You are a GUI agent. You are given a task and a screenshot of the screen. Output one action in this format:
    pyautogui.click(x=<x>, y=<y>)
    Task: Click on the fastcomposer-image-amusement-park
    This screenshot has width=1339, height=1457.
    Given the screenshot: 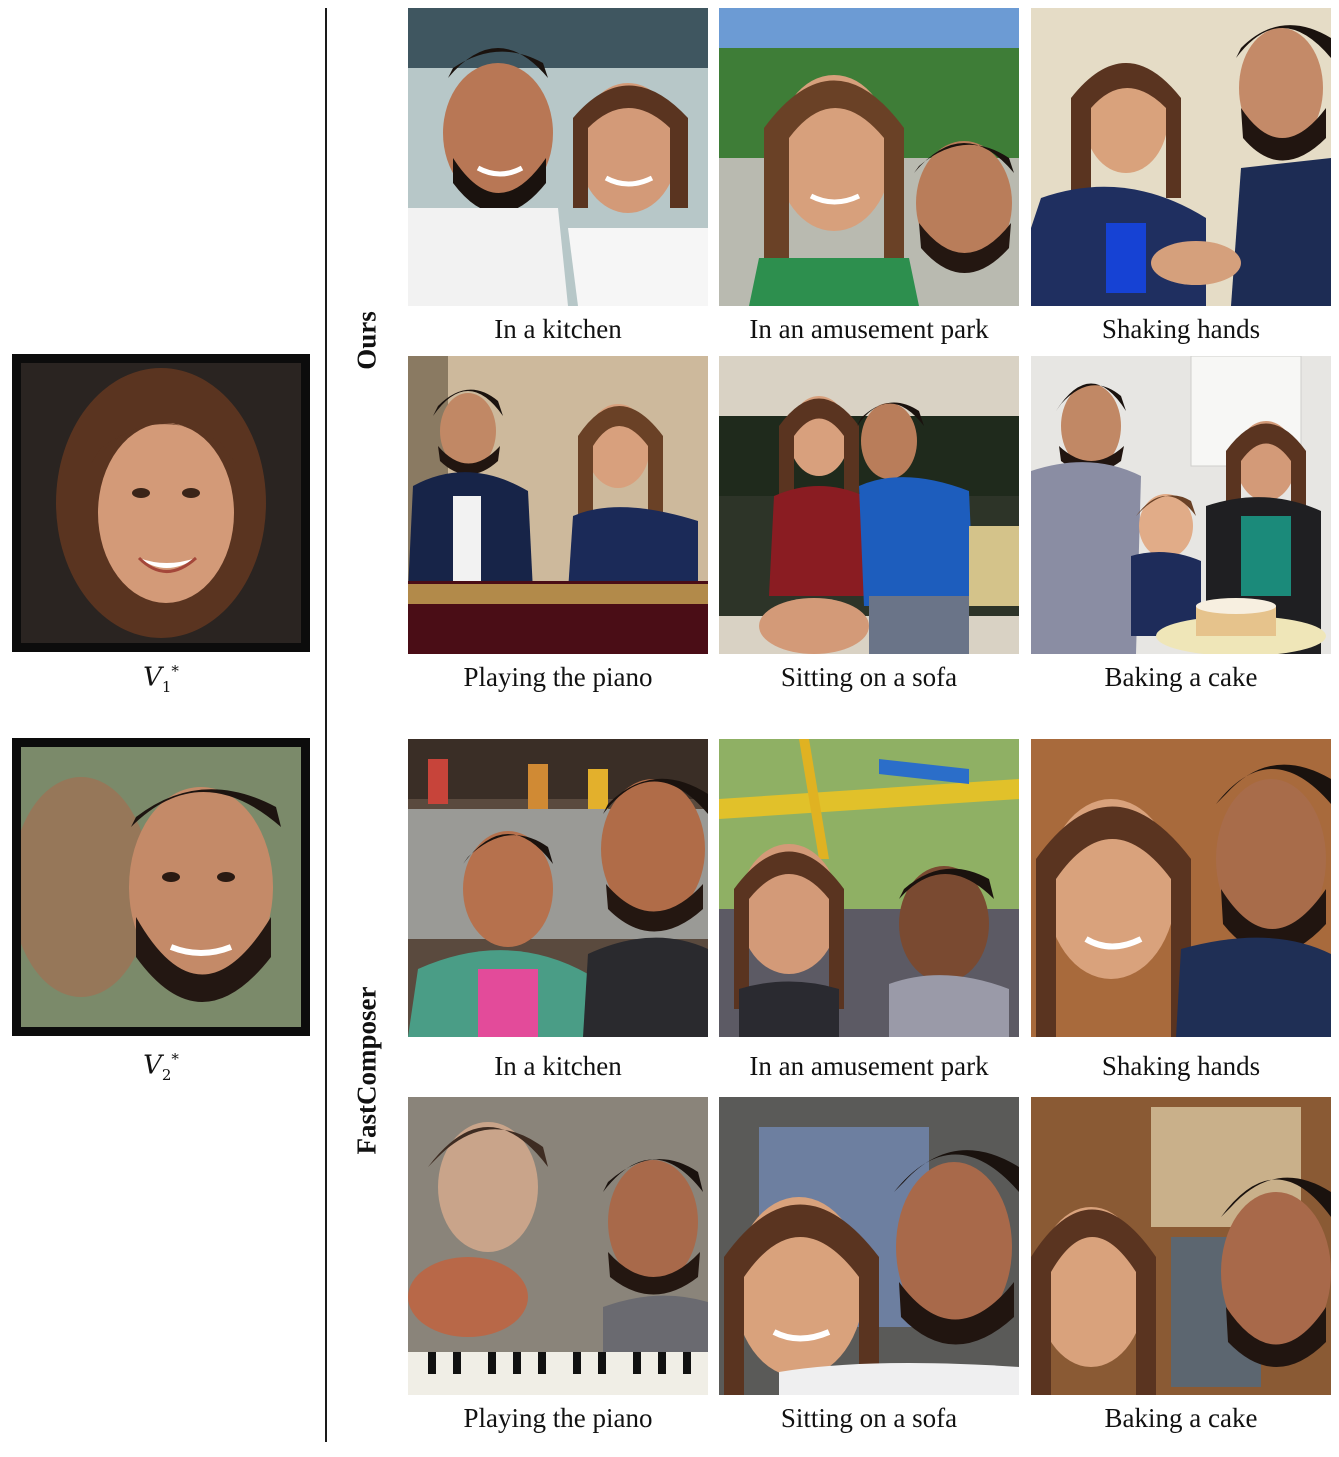 What is the action you would take?
    pyautogui.click(x=869, y=888)
    